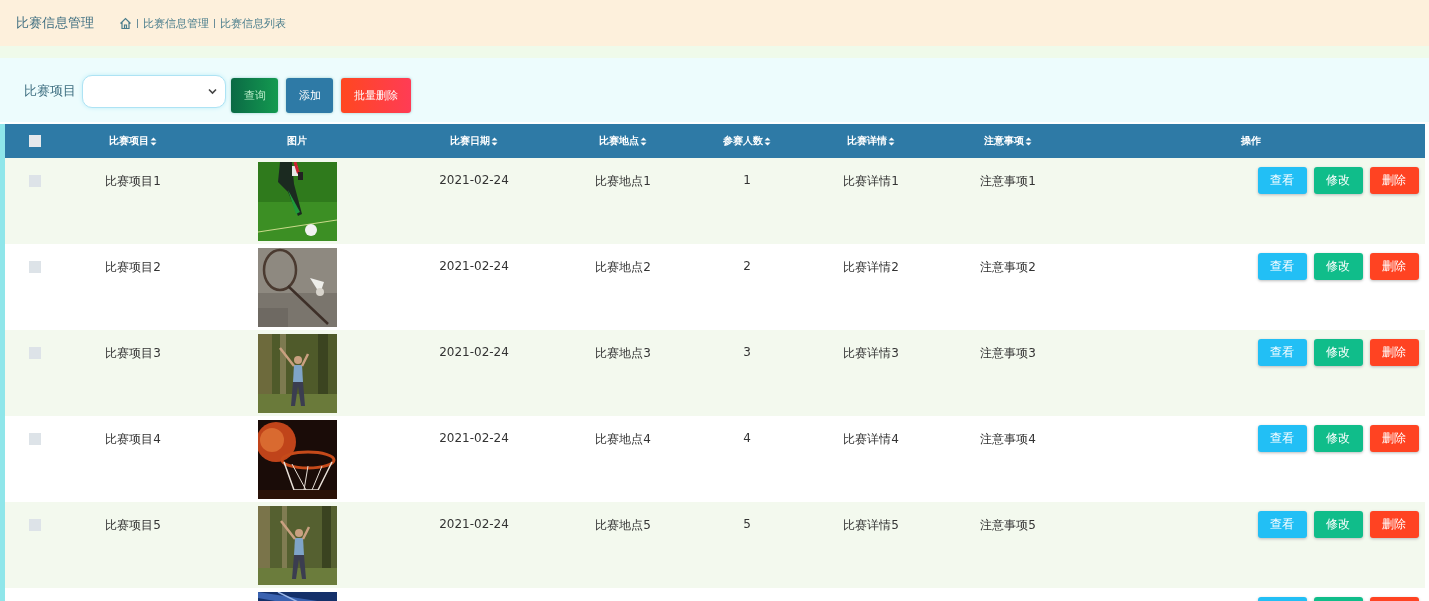  I want to click on page-title: 比赛信息管理, so click(55, 23).